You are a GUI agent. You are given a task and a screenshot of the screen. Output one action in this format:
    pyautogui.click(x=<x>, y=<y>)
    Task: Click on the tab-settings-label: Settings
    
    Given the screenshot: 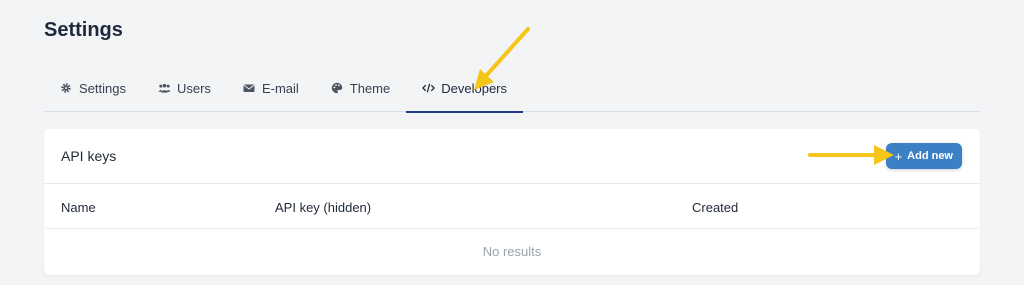 What is the action you would take?
    pyautogui.click(x=102, y=88)
    